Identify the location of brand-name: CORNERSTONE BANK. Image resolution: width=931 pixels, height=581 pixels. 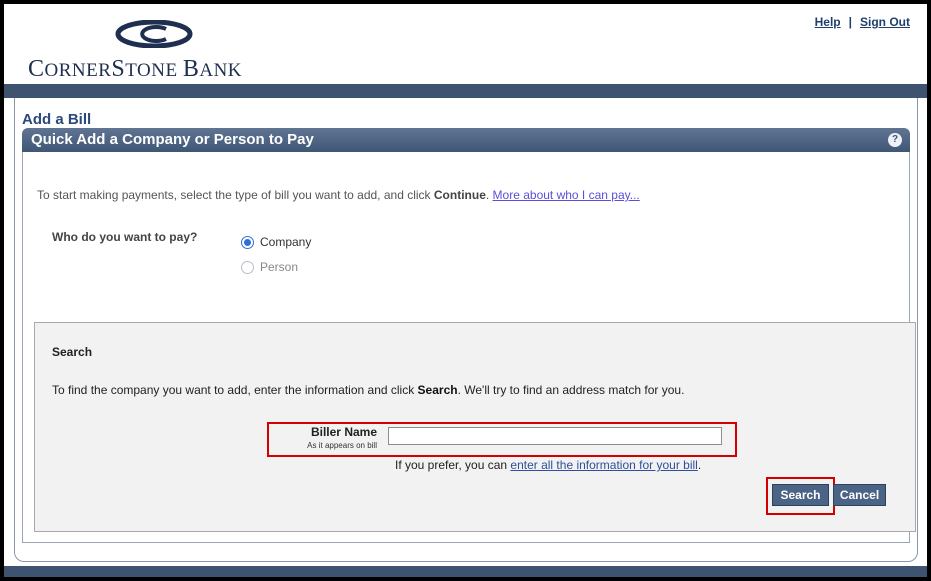
(135, 69).